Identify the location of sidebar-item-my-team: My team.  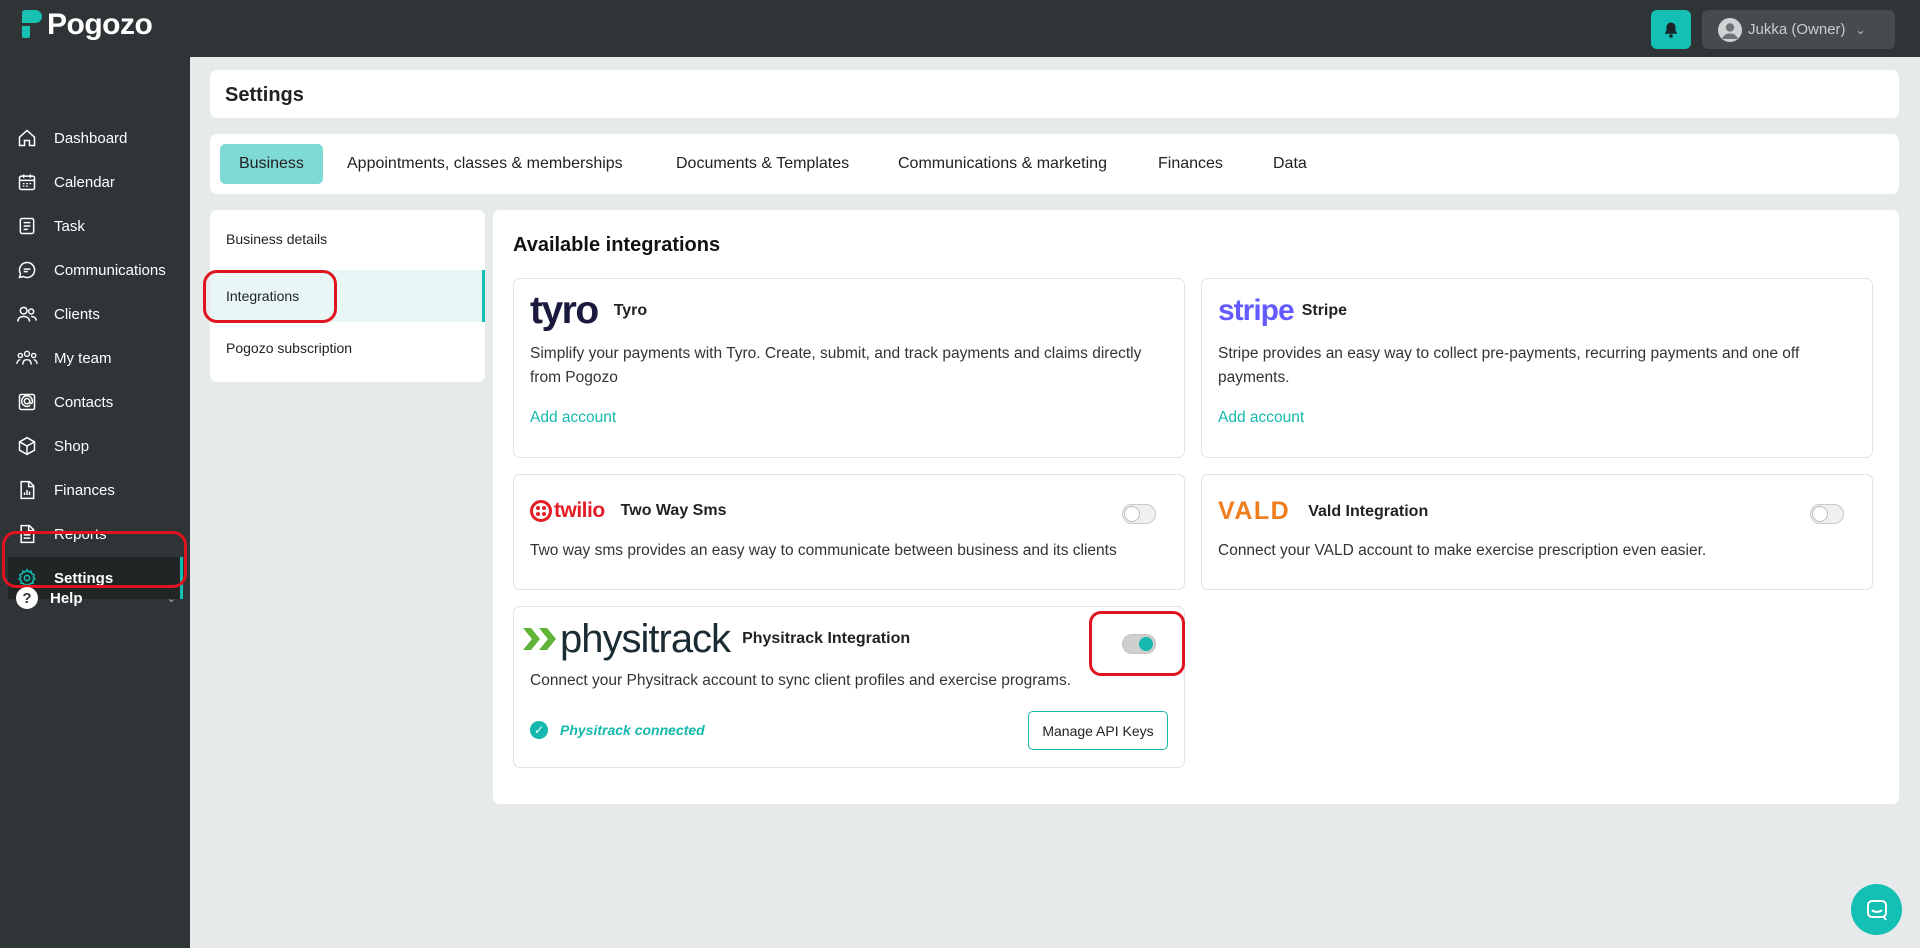
(95, 358).